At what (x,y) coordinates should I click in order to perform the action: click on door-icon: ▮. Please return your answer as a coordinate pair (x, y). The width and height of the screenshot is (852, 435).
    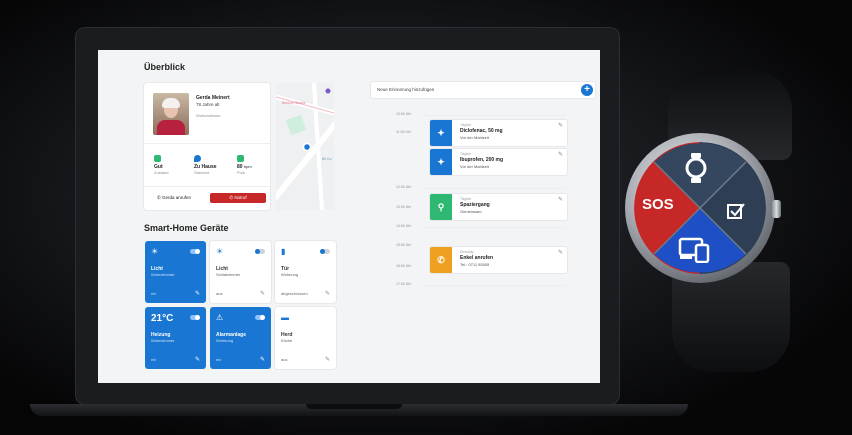
    Looking at the image, I should click on (283, 251).